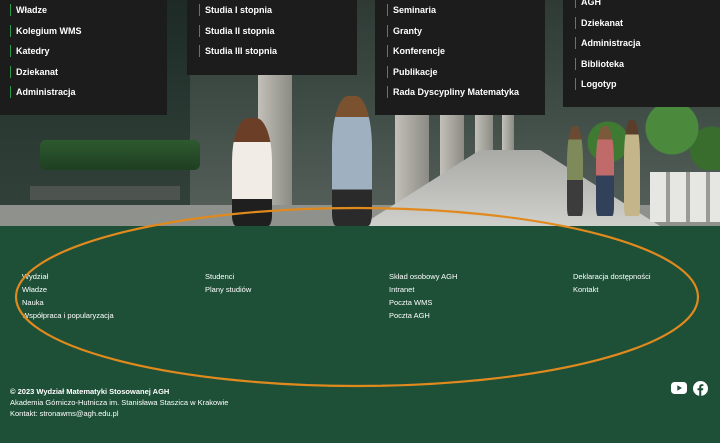 The width and height of the screenshot is (720, 443). What do you see at coordinates (88, 10) in the screenshot?
I see `menu-item-wladze: Władze` at bounding box center [88, 10].